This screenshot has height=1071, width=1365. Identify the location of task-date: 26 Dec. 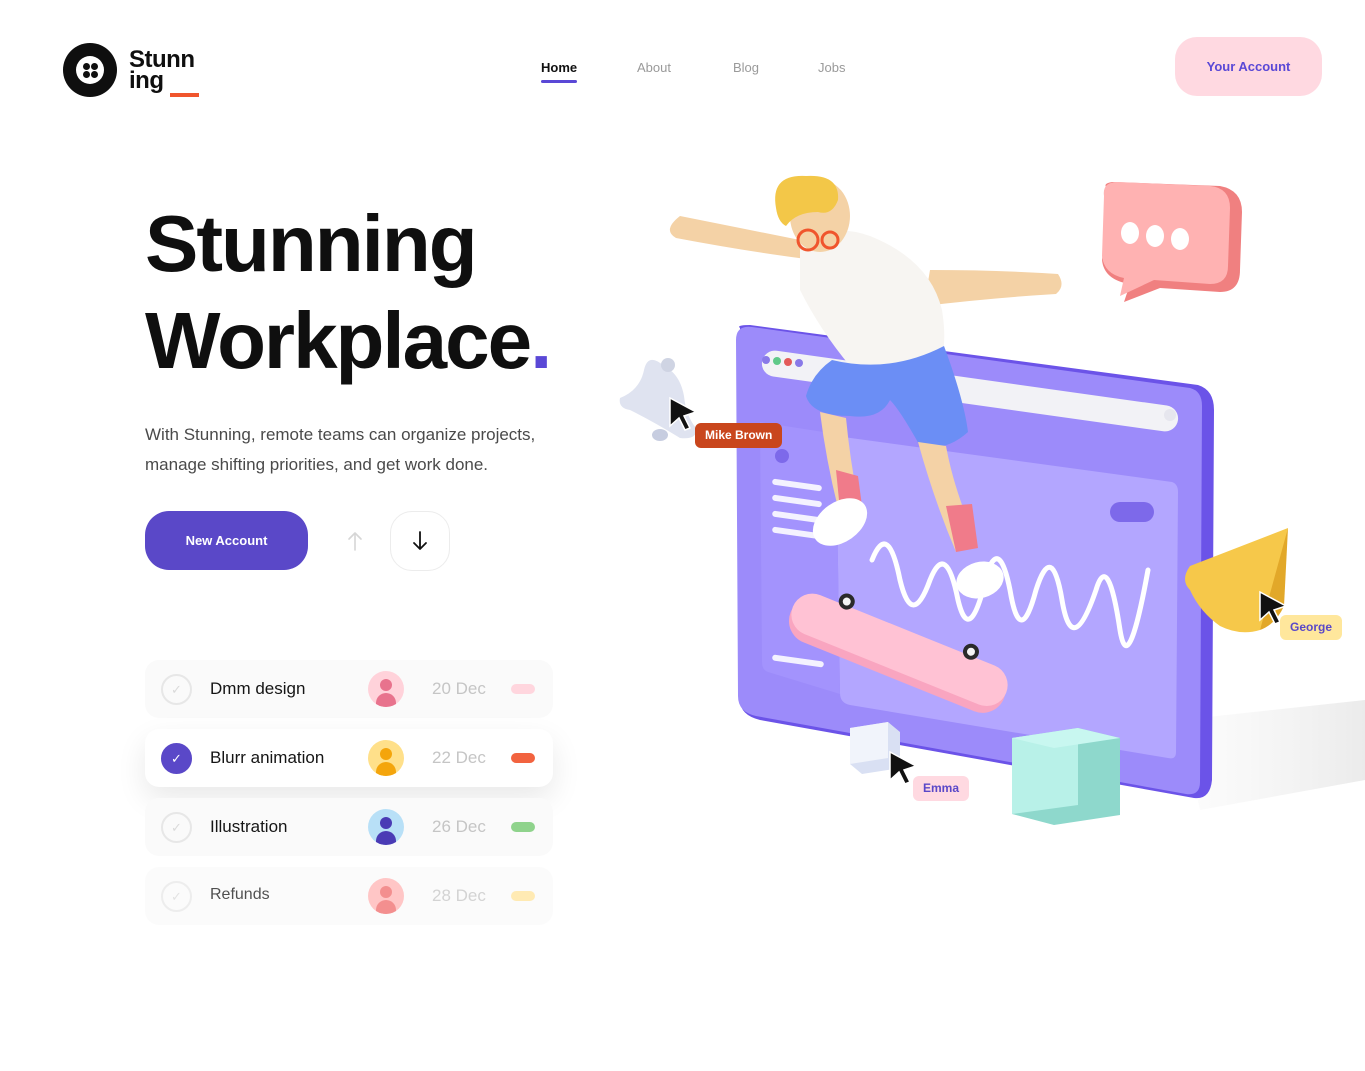
(459, 826).